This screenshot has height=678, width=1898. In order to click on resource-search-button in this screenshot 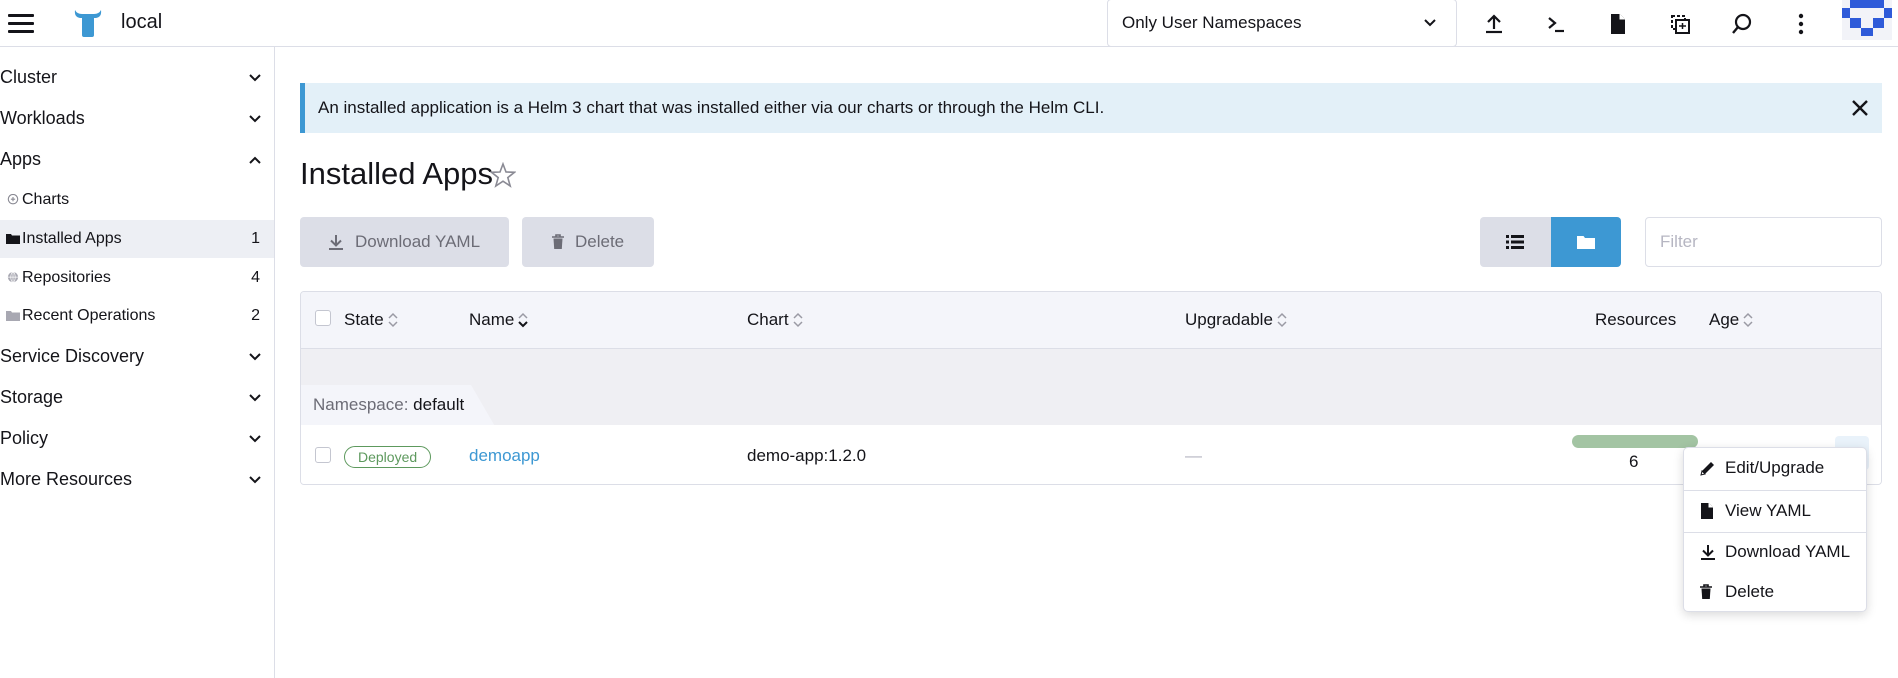, I will do `click(1742, 24)`.